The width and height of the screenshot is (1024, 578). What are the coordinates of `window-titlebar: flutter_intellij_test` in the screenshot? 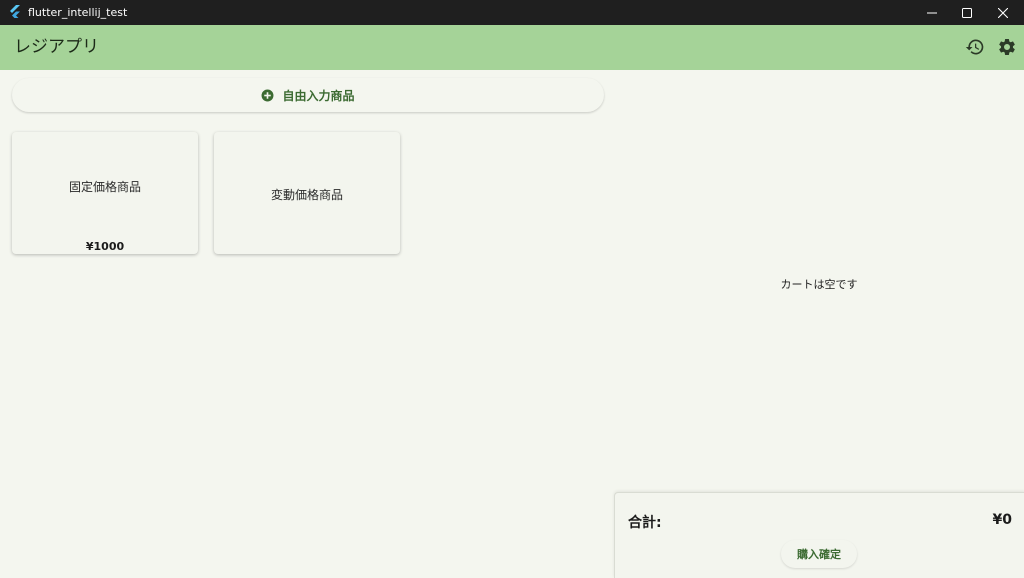 It's located at (512, 12).